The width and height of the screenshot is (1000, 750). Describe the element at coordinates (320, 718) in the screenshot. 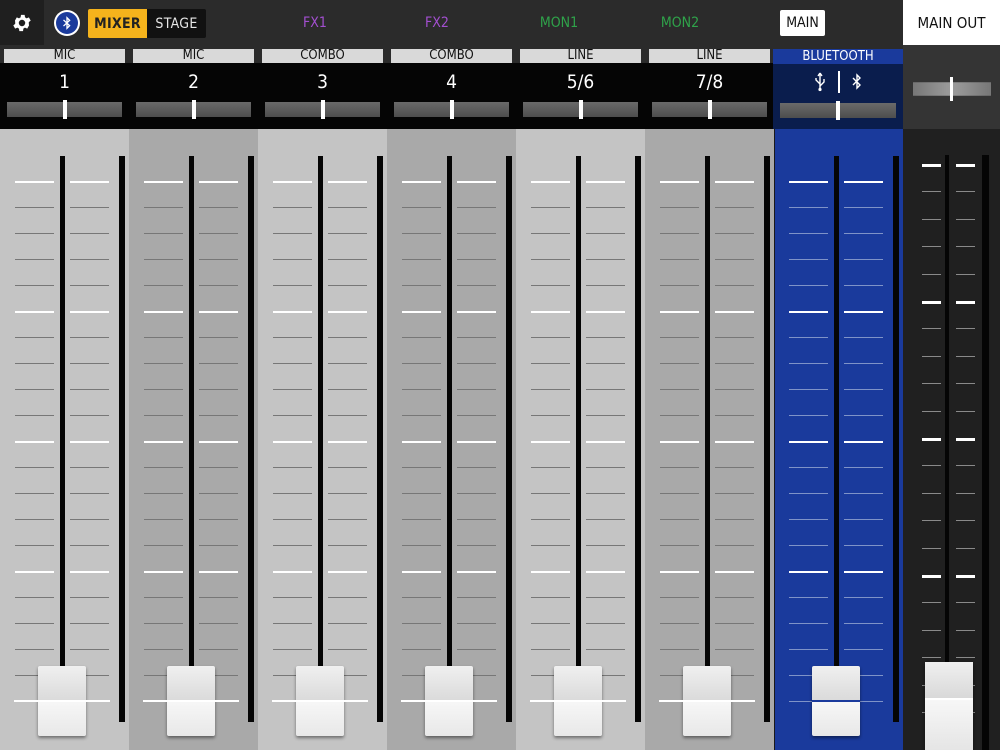

I see `fader-cap-bottom` at that location.